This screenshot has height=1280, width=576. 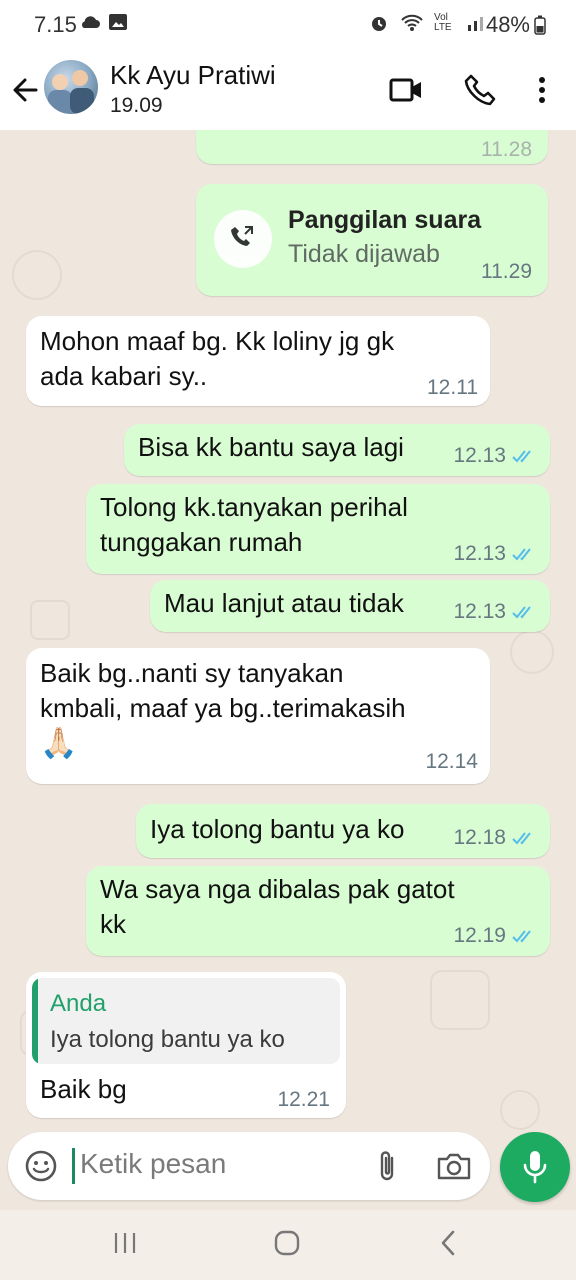 I want to click on battery-level: 48%, so click(x=516, y=25).